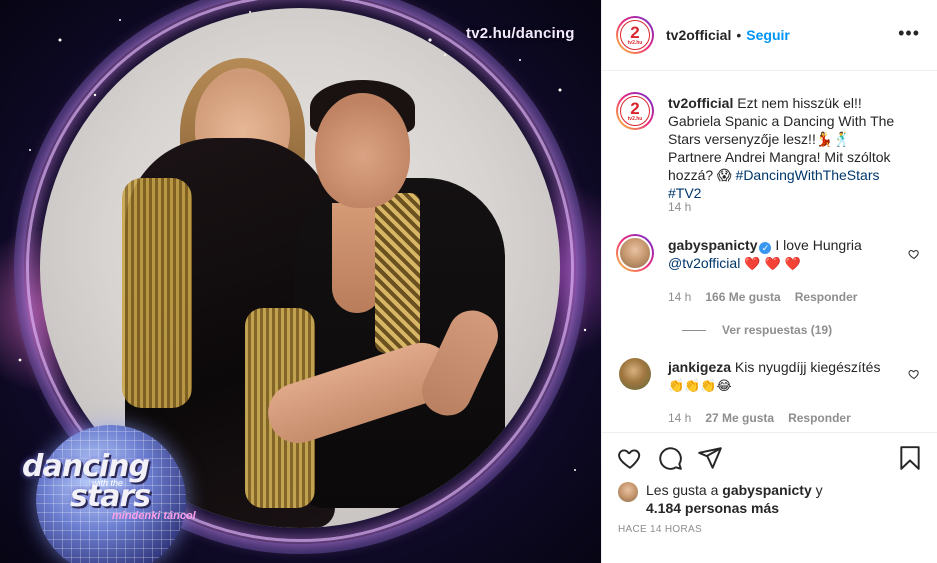 This screenshot has height=563, width=937. I want to click on hashtag-tv2: #TV2, so click(684, 193).